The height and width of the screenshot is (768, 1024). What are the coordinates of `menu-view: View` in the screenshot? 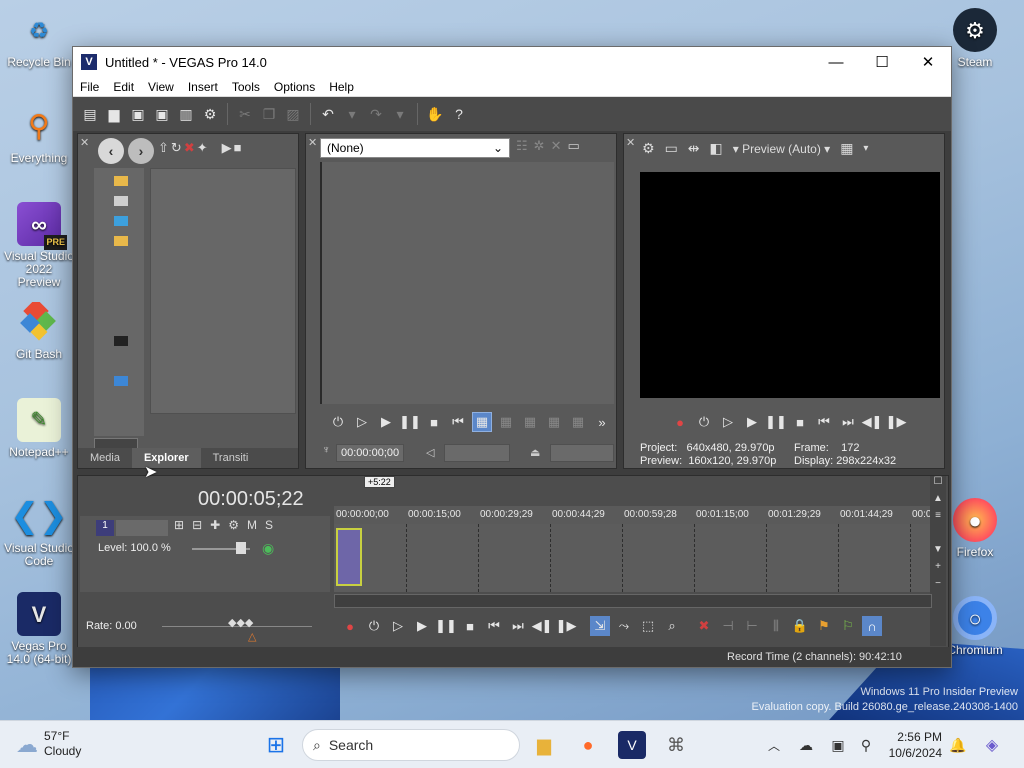 It's located at (161, 87).